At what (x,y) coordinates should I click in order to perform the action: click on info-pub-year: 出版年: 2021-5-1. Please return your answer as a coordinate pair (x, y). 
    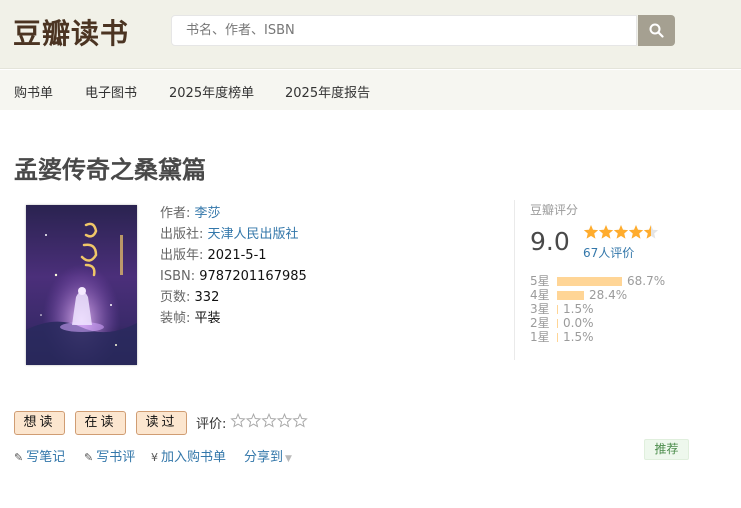
    Looking at the image, I should click on (233, 255).